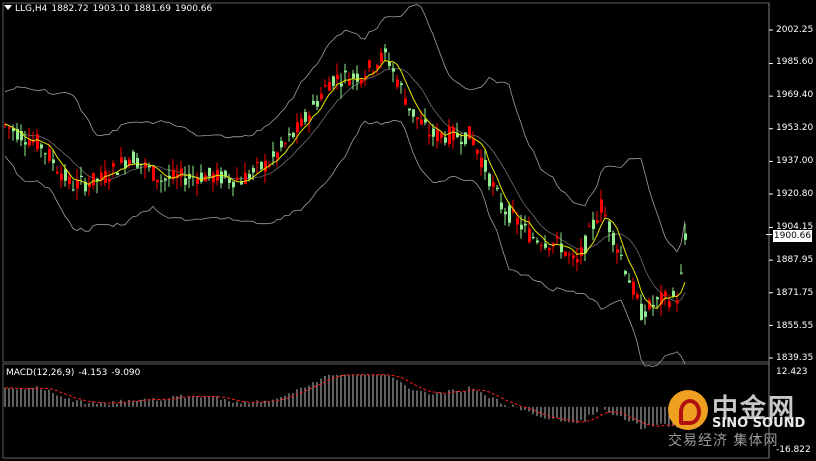 This screenshot has width=816, height=461. What do you see at coordinates (795, 161) in the screenshot?
I see `price-label-4: 1937.00` at bounding box center [795, 161].